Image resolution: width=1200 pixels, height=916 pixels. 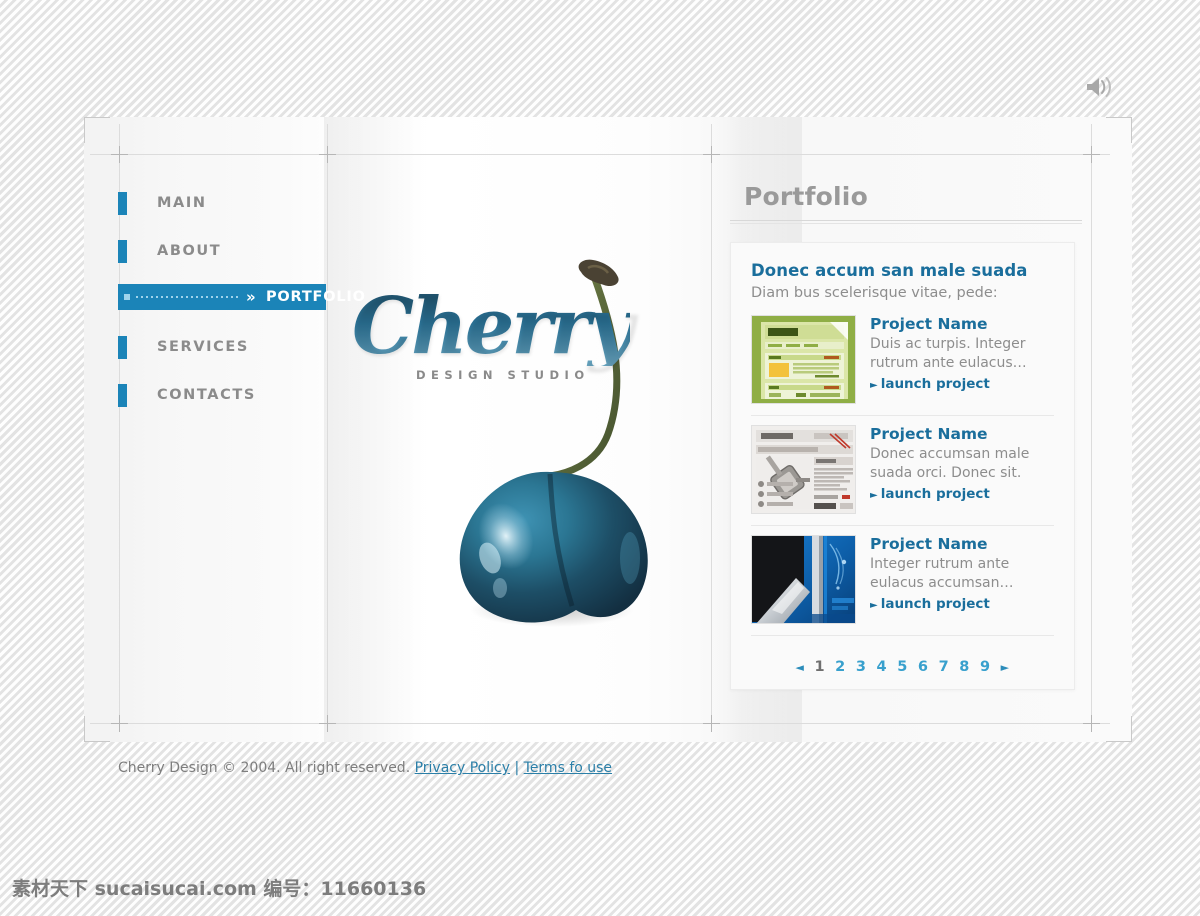 What do you see at coordinates (568, 768) in the screenshot?
I see `terms-of-use-link: Terms fo use` at bounding box center [568, 768].